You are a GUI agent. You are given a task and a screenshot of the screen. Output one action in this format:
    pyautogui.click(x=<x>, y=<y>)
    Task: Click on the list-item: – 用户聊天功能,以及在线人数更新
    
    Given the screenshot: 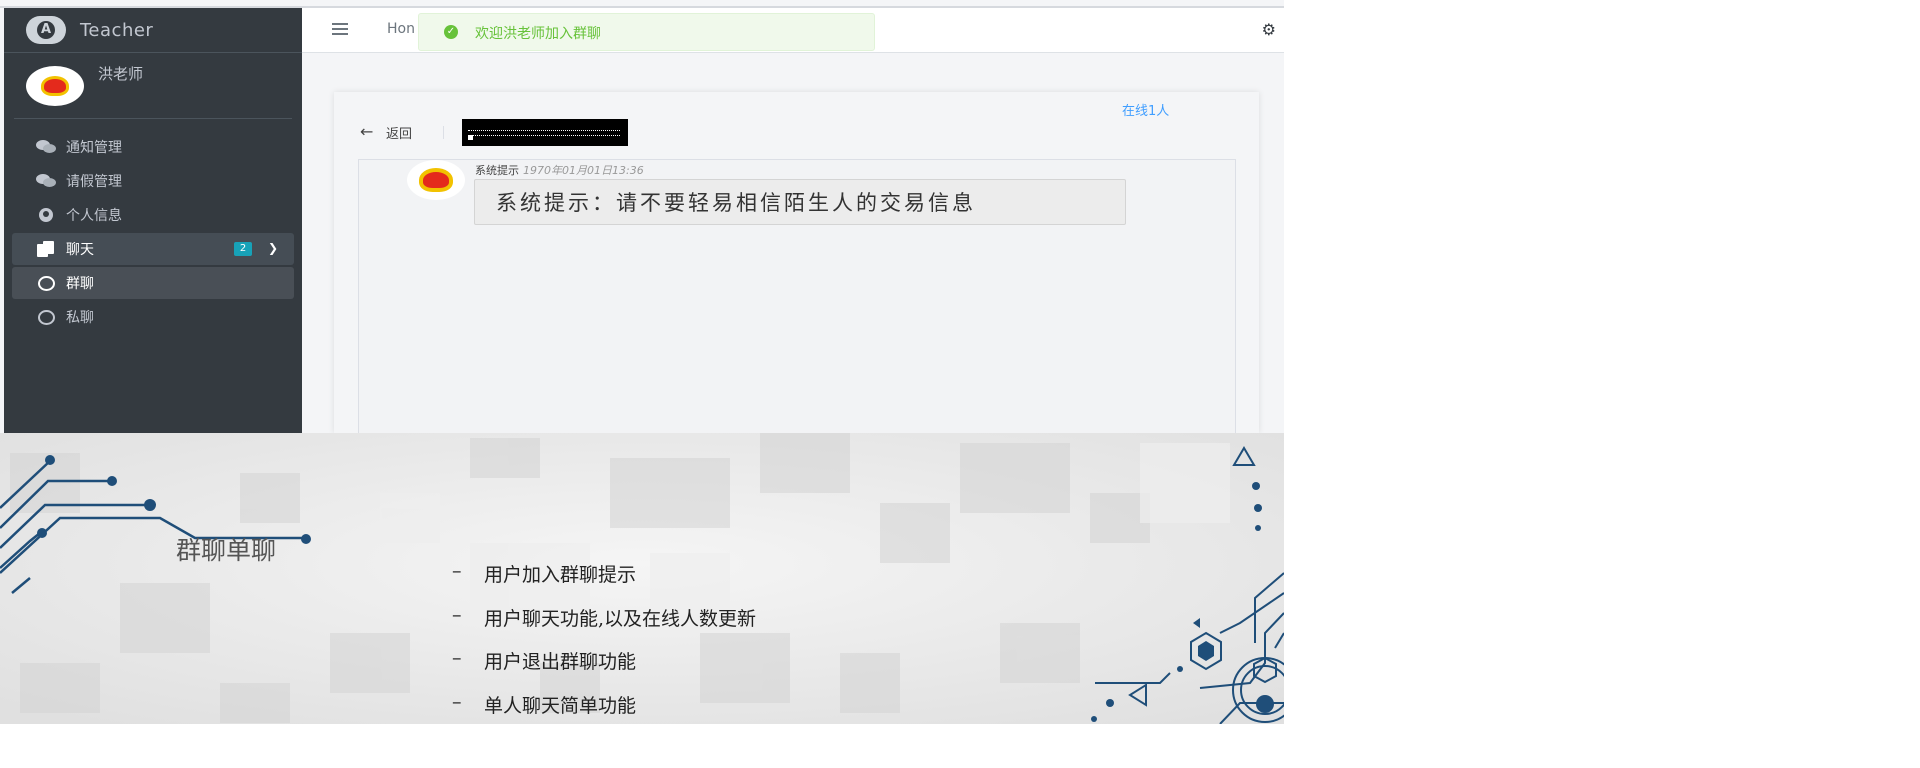 What is the action you would take?
    pyautogui.click(x=604, y=626)
    